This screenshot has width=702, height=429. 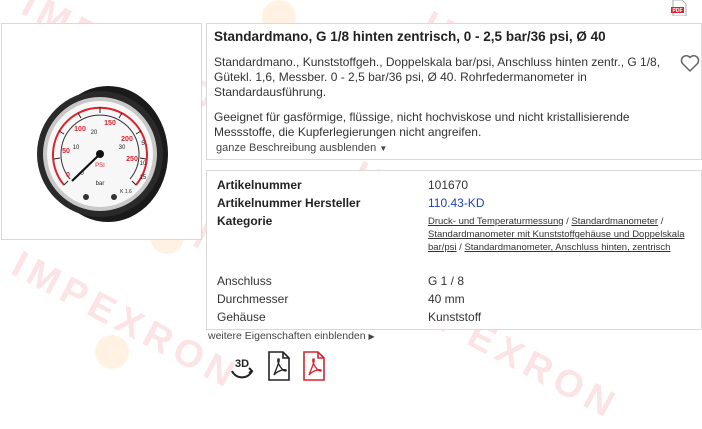 I want to click on artikelnummer-value: 101670, so click(x=448, y=185).